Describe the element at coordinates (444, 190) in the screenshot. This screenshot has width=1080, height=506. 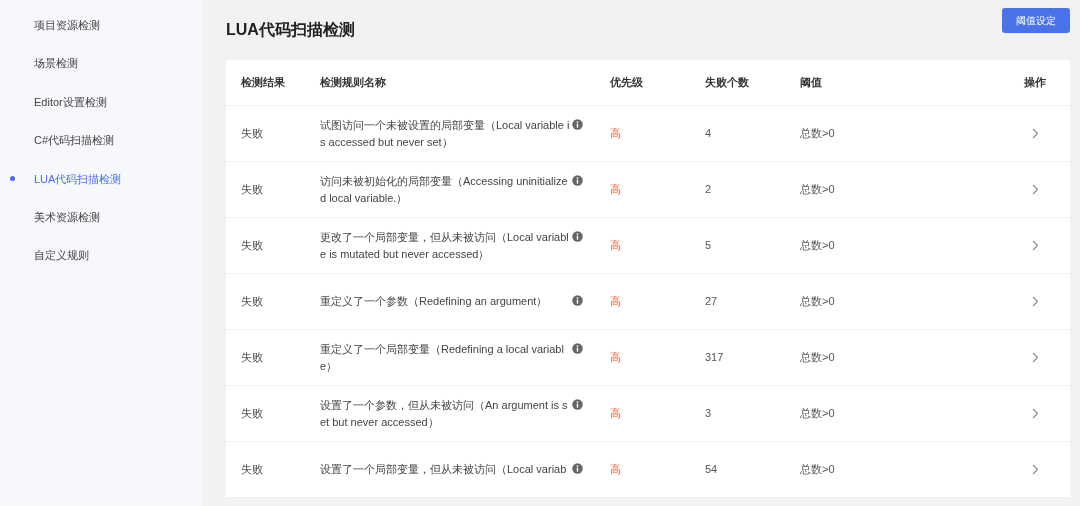
I see `rule-name: 访问未被初始化的局部变量（Accessing uninitialized local variable.）` at that location.